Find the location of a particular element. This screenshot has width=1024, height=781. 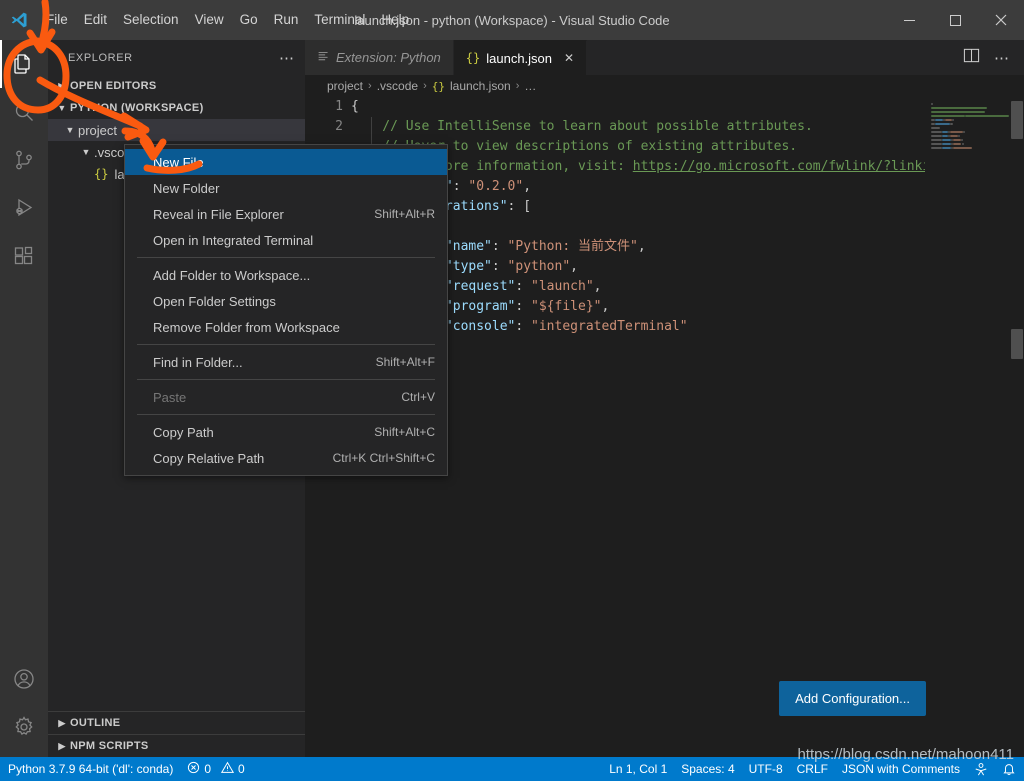

breadcrumb-item-launch-json: launch.json is located at coordinates (480, 86).